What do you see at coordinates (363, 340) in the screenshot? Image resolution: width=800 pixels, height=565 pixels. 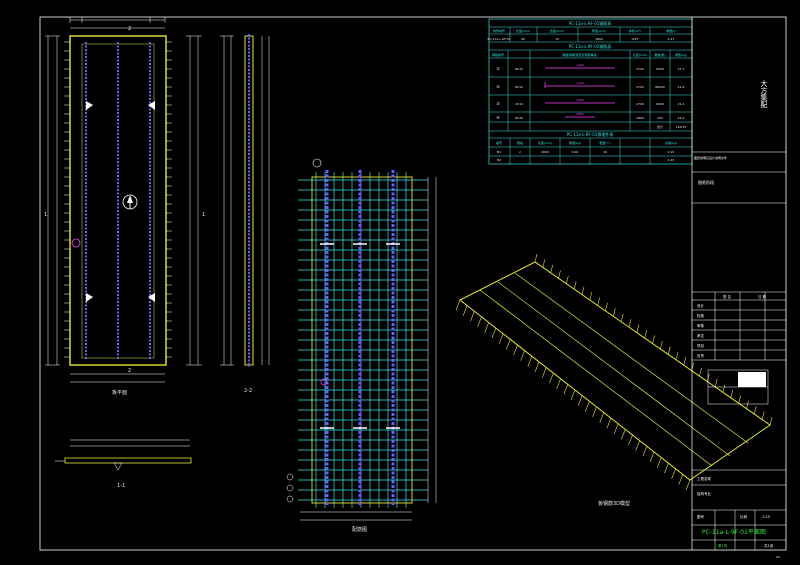 I see `rebar-mesh` at bounding box center [363, 340].